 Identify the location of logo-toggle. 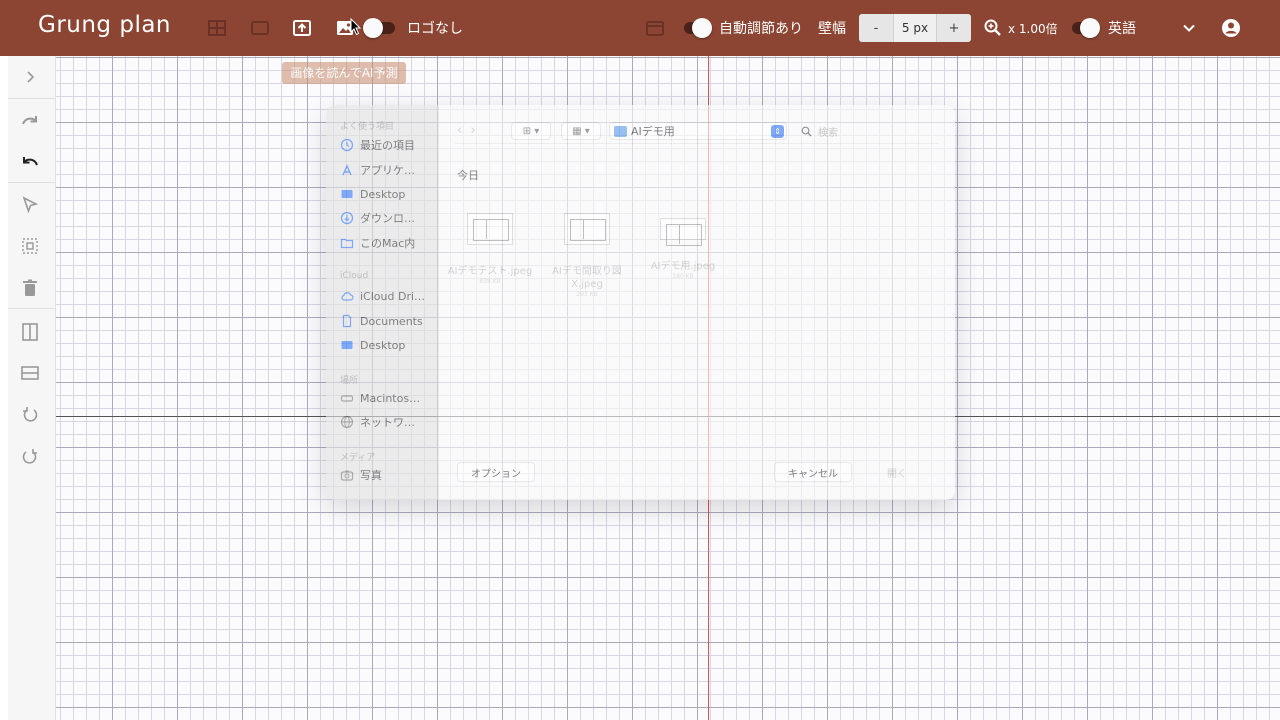
(380, 28).